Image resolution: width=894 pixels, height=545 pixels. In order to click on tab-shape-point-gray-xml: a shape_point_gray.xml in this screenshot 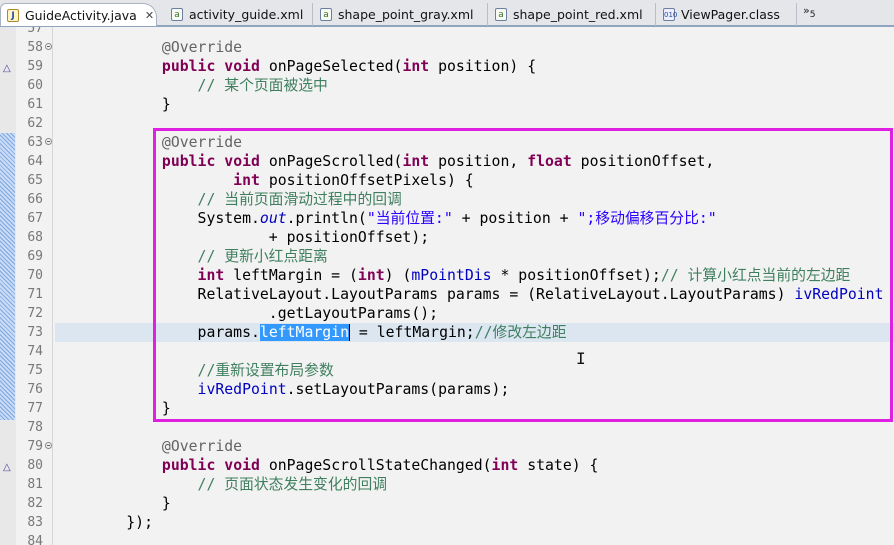, I will do `click(401, 14)`.